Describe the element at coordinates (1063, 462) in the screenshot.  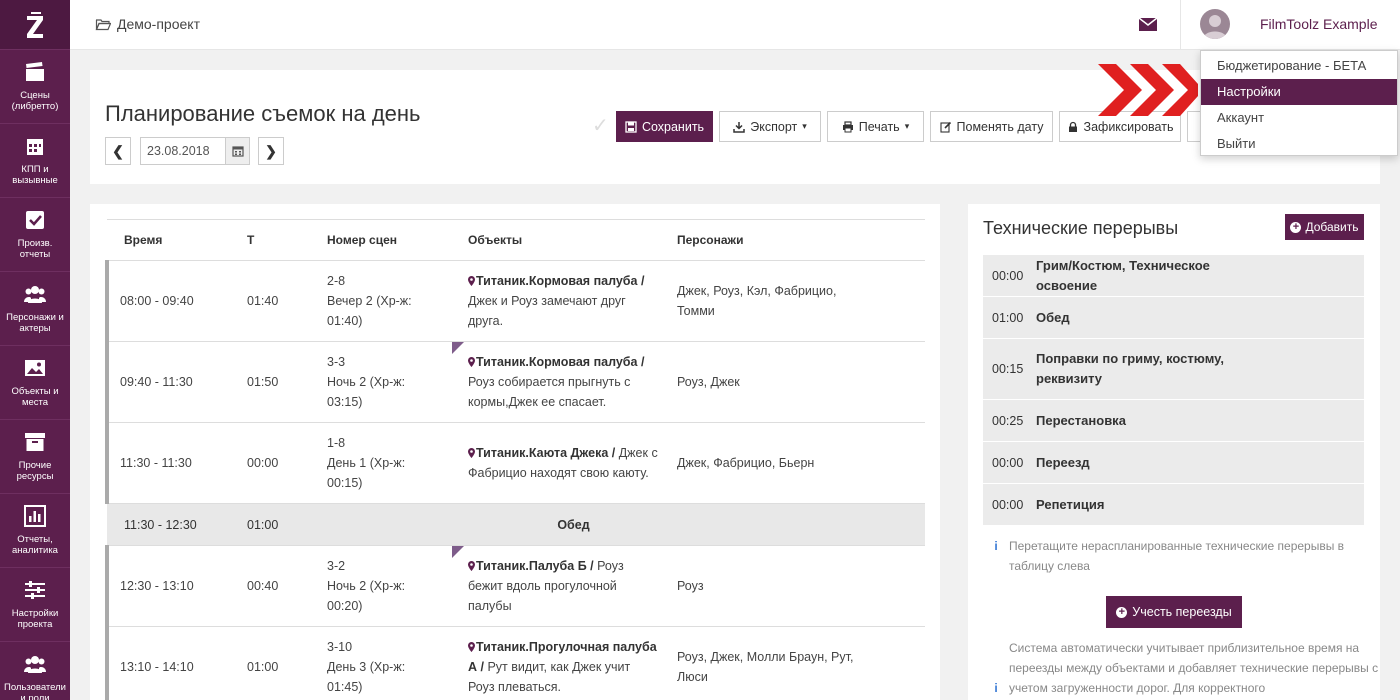
I see `tech-break-name: Переезд` at that location.